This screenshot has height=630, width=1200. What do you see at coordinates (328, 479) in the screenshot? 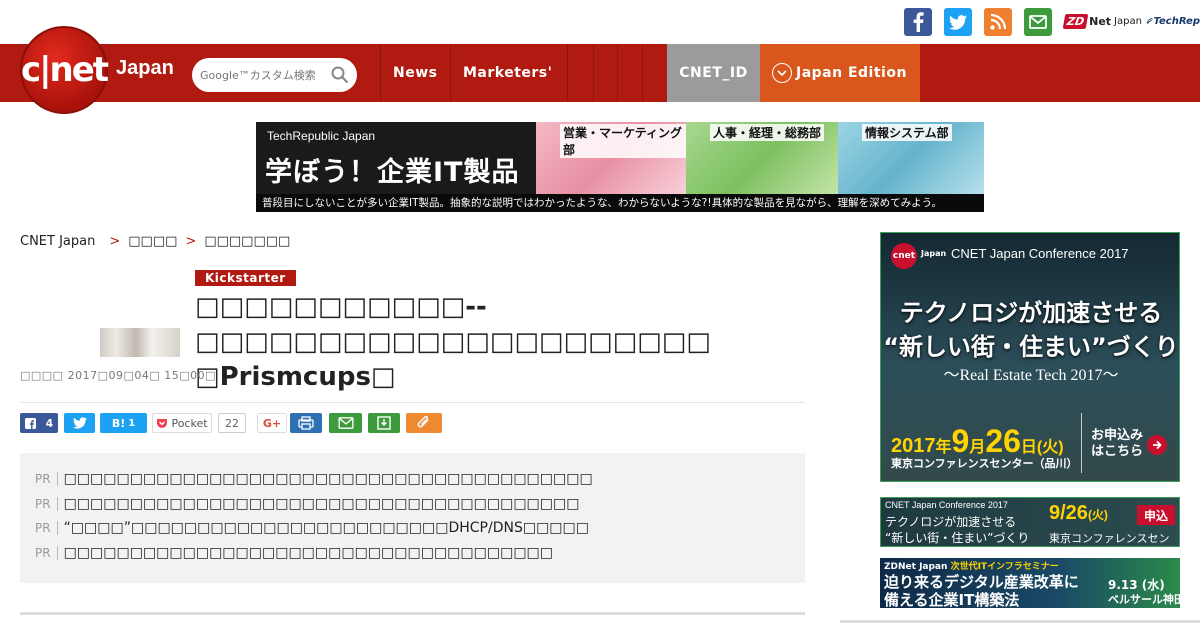
I see `pr-link-text: □□□□□□□□□□□□□□□□□□□□□□□□□□□□□□□□□□□□□□□□` at bounding box center [328, 479].